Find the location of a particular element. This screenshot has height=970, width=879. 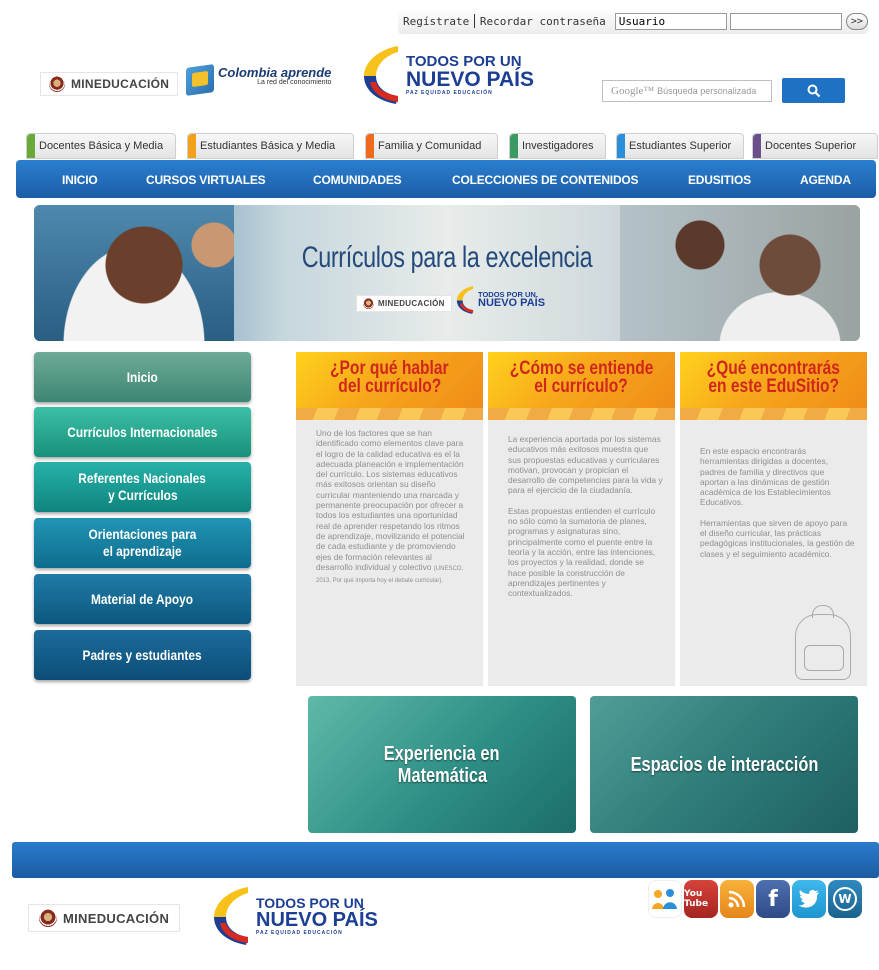

rss-icon is located at coordinates (737, 899).